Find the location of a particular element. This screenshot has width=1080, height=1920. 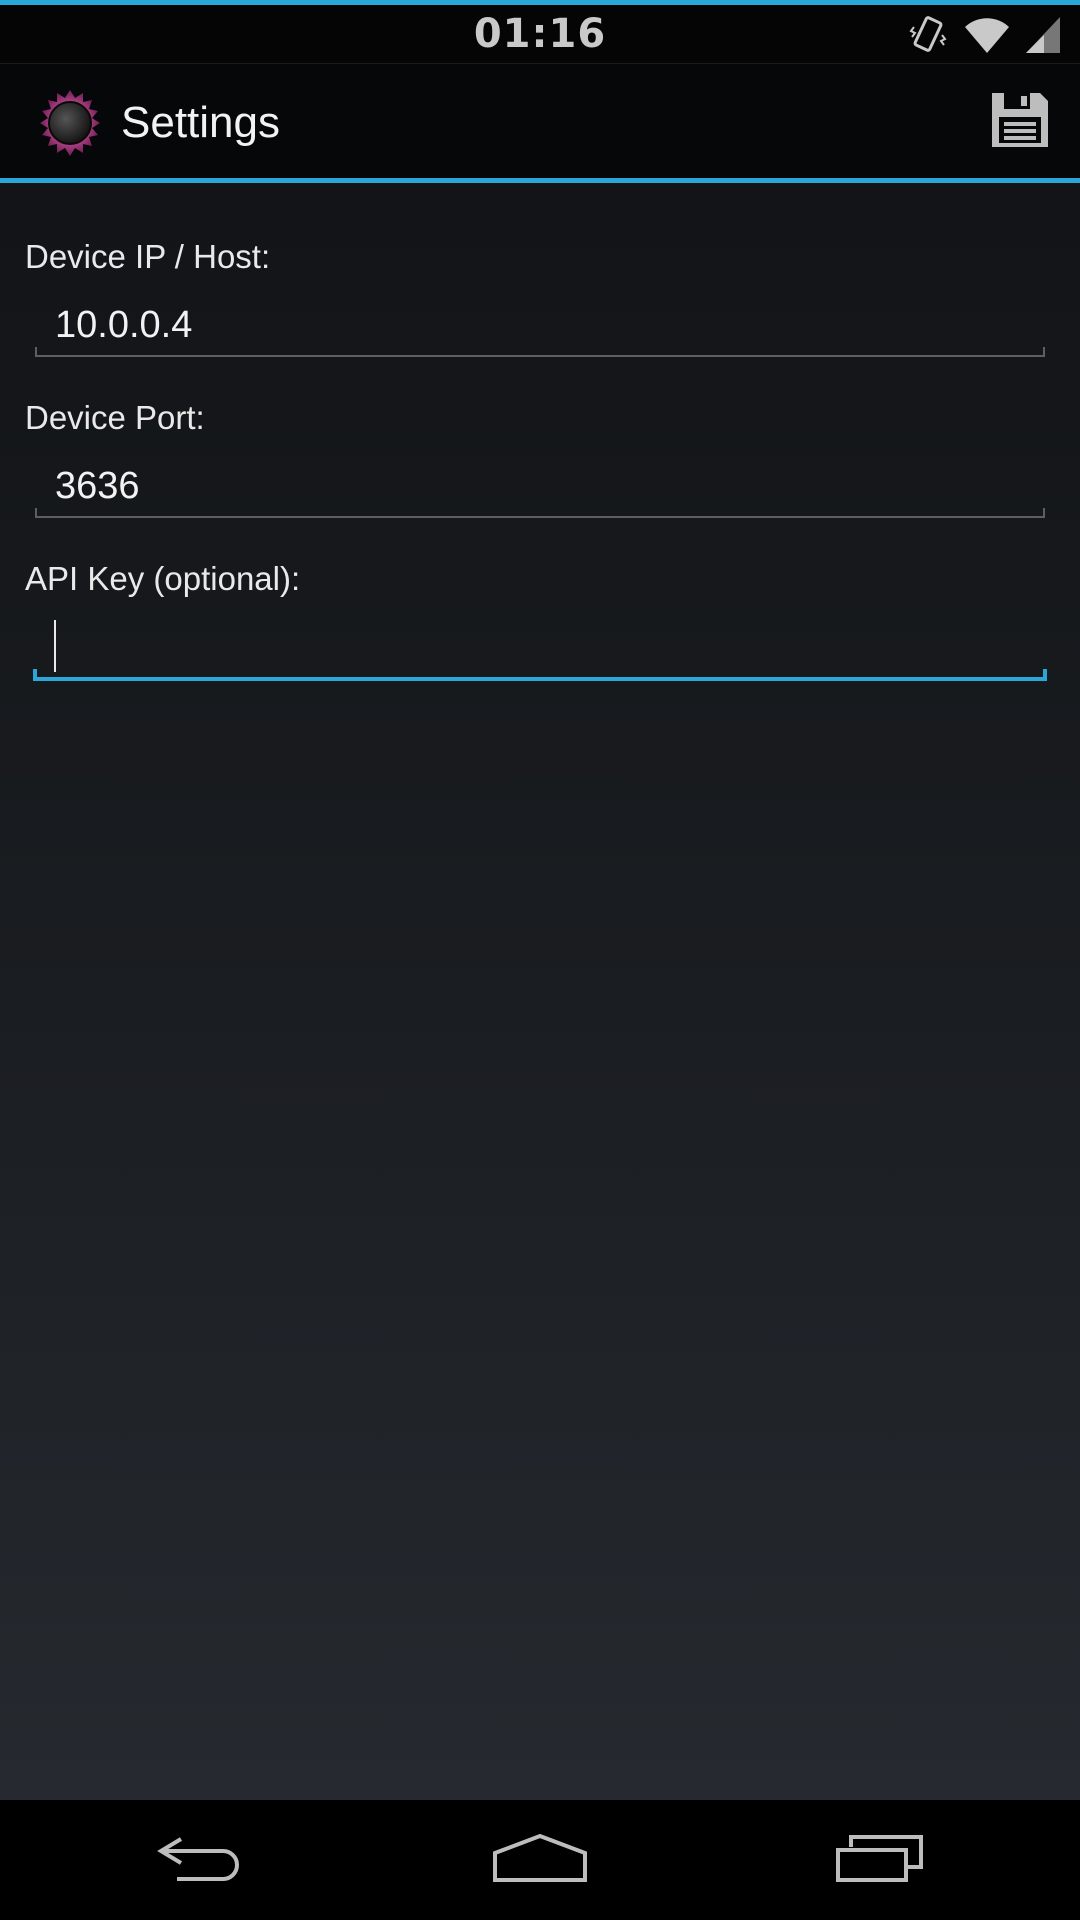

recents-icon is located at coordinates (880, 1860).